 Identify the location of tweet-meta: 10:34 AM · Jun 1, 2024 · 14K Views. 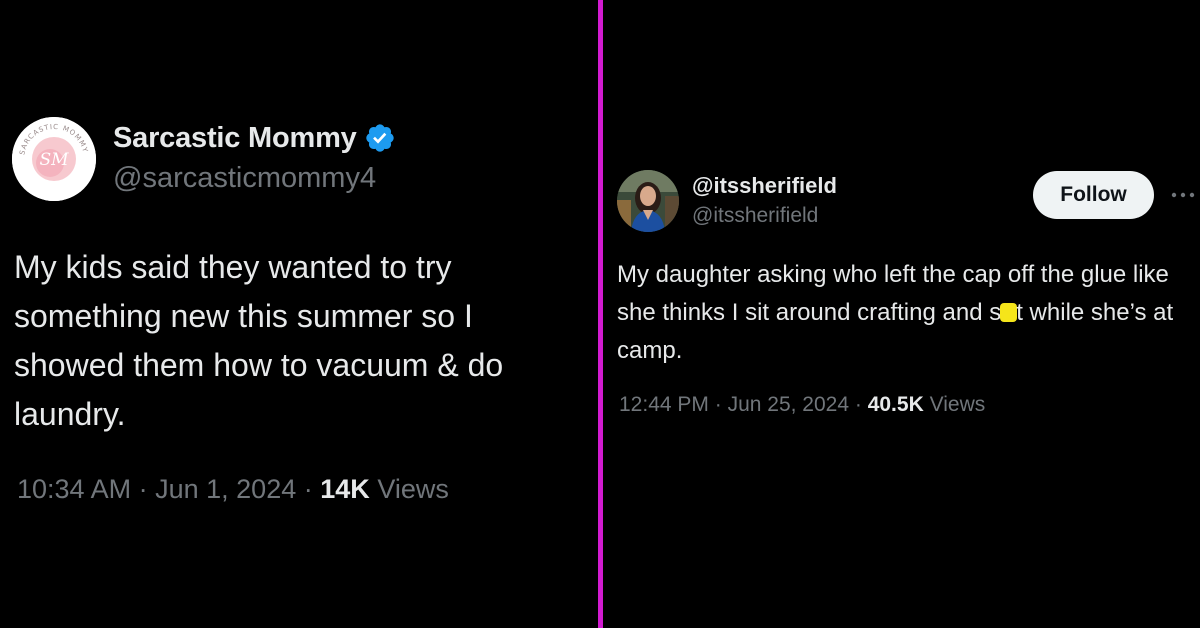
(233, 489).